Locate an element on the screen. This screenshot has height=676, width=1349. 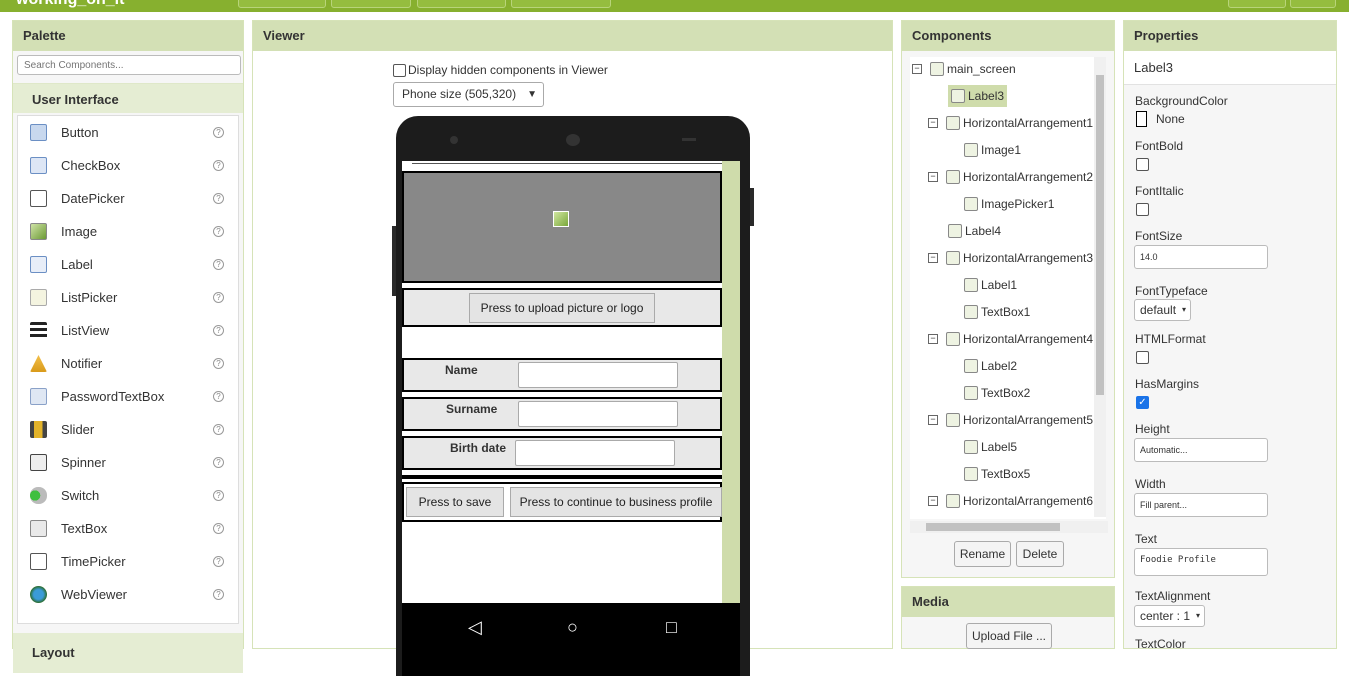
tree-node-horizontalarrangement6: −HorizontalArrangement6 is located at coordinates (1010, 501).